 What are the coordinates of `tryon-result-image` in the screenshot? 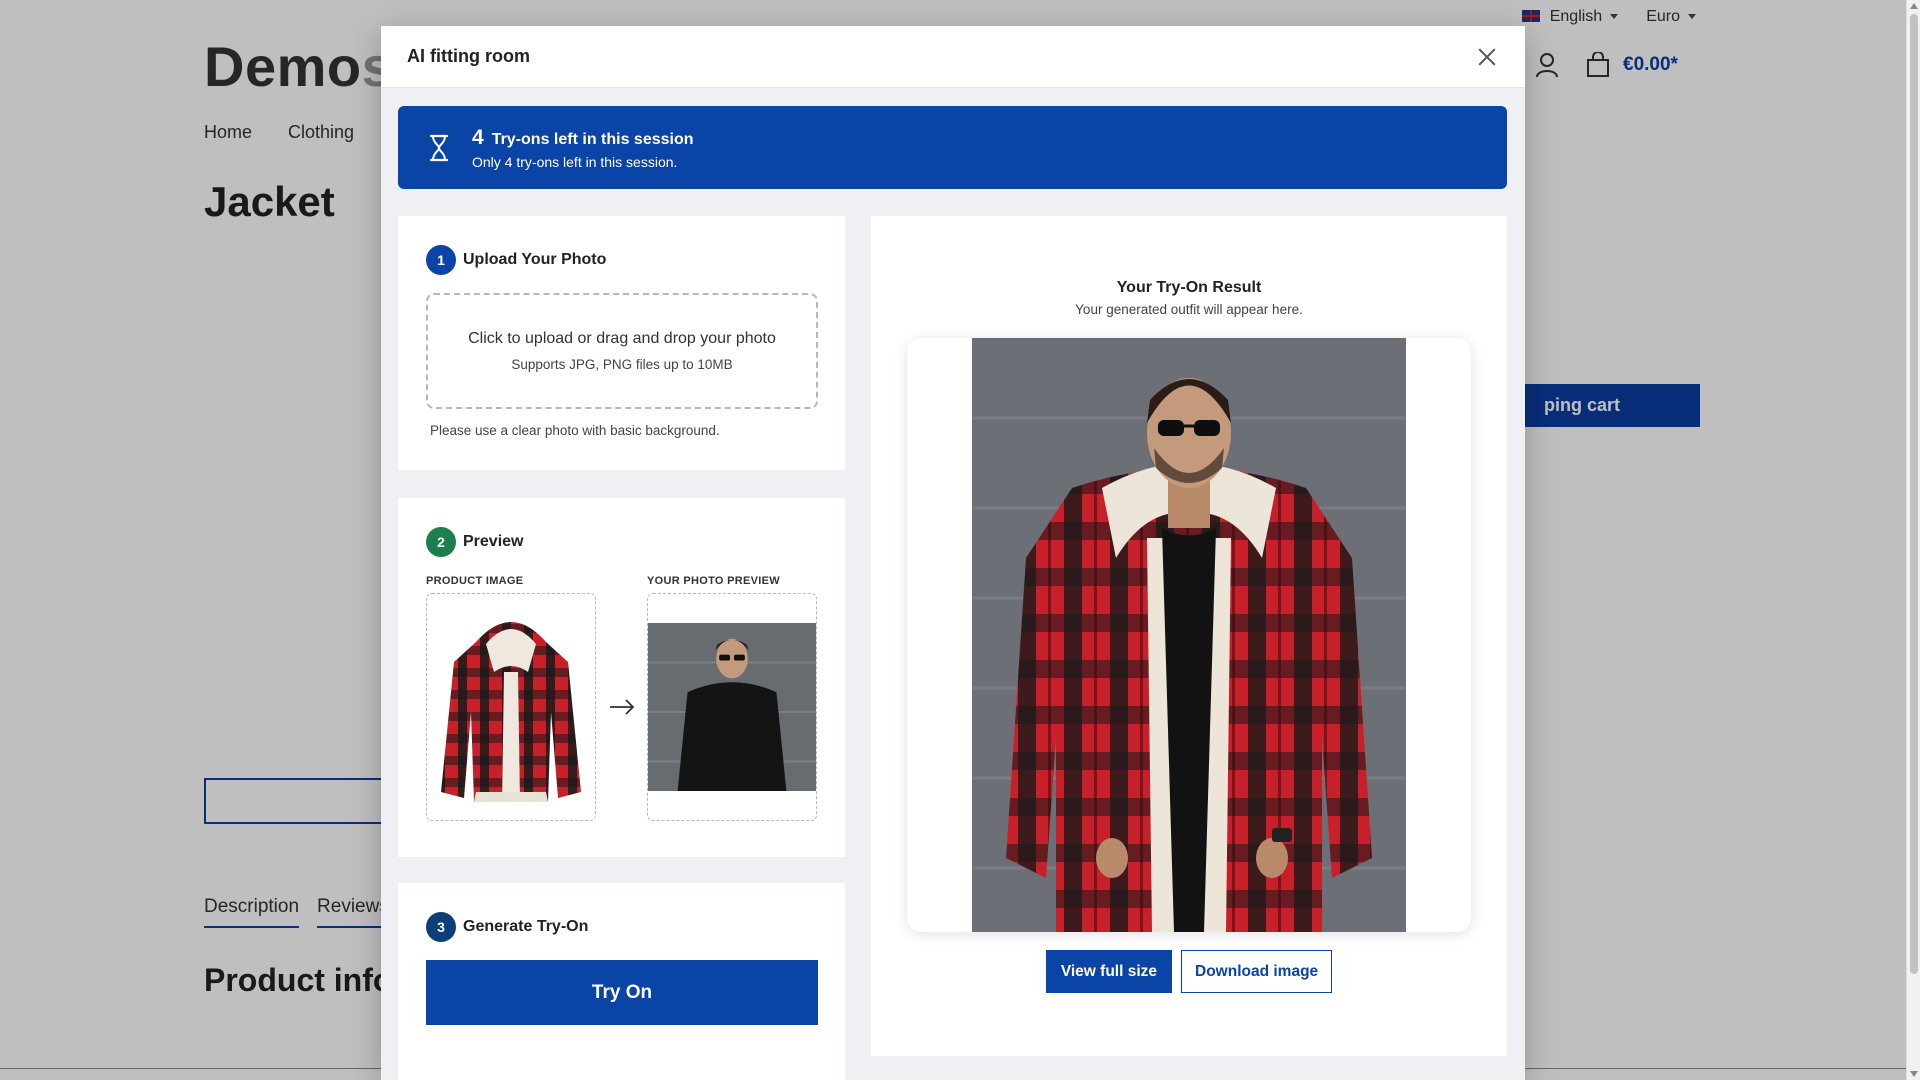 It's located at (1189, 635).